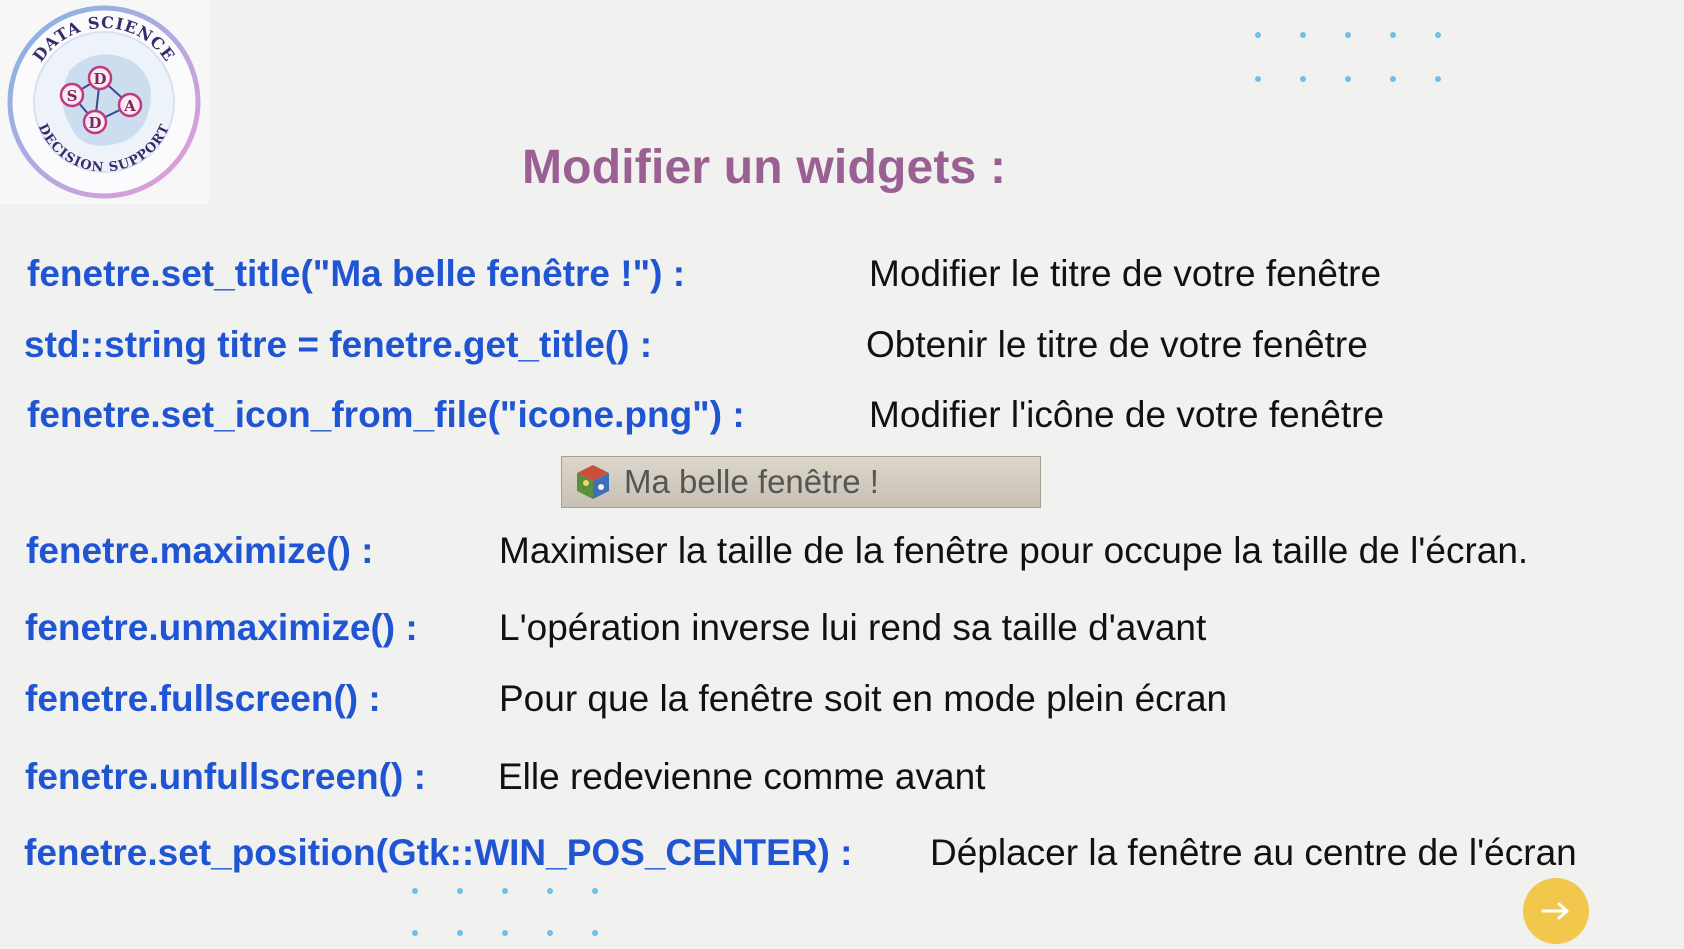  I want to click on code-fullscreen: fenetre.fullscreen() :, so click(203, 698).